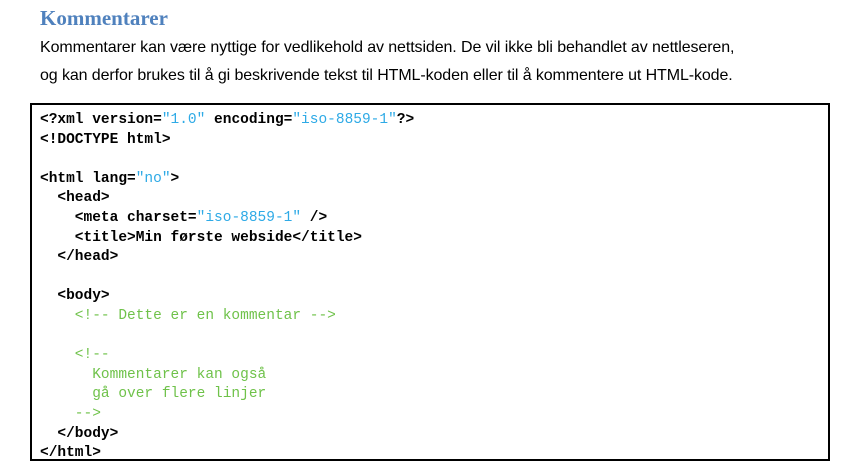 This screenshot has height=474, width=856. I want to click on code-line-comment-close: -->, so click(70, 413).